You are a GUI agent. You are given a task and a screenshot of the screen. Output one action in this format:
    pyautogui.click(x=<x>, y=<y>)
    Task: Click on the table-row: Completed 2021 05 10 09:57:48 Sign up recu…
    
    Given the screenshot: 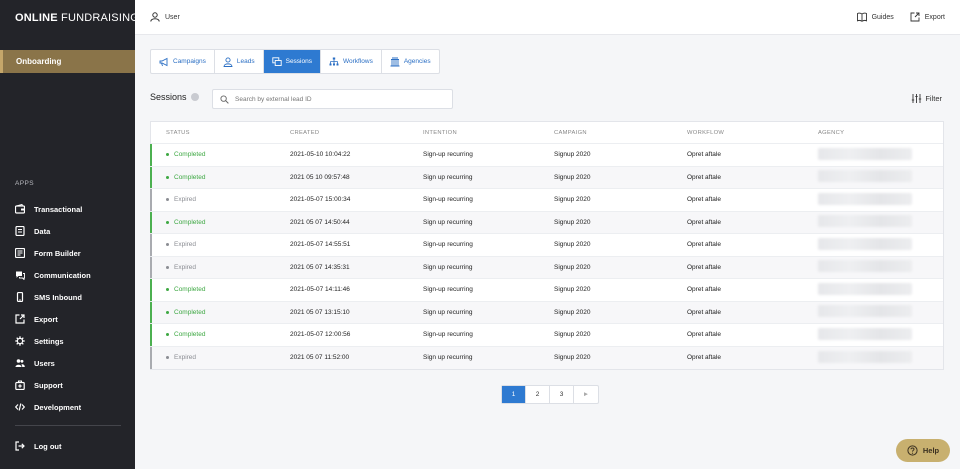 What is the action you would take?
    pyautogui.click(x=546, y=177)
    